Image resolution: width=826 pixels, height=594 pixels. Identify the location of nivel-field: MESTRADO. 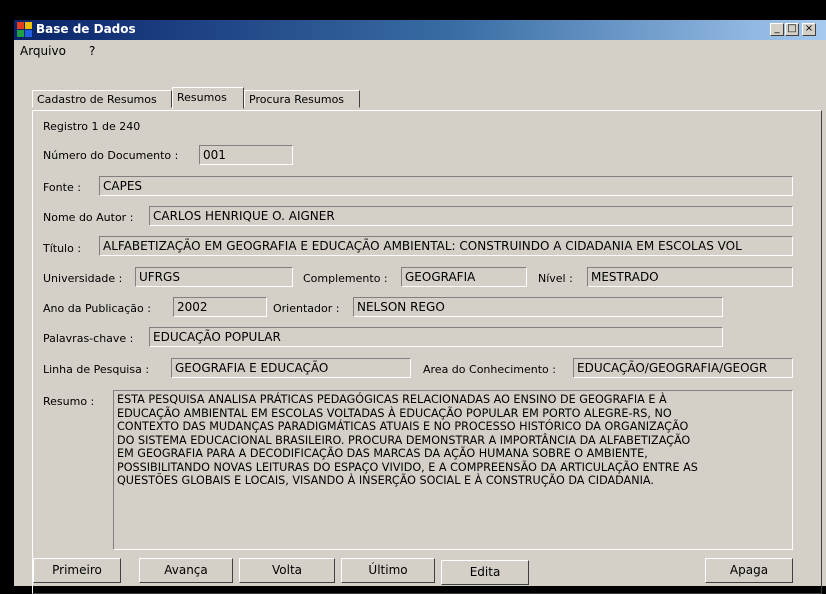
(690, 277).